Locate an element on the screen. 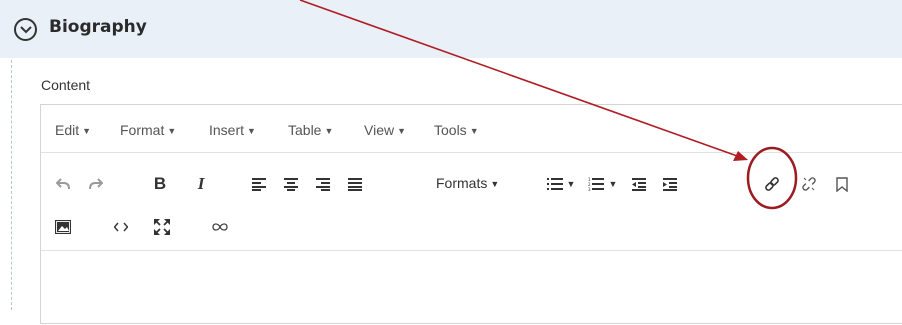 The image size is (902, 325). bullet-list-icon is located at coordinates (555, 183).